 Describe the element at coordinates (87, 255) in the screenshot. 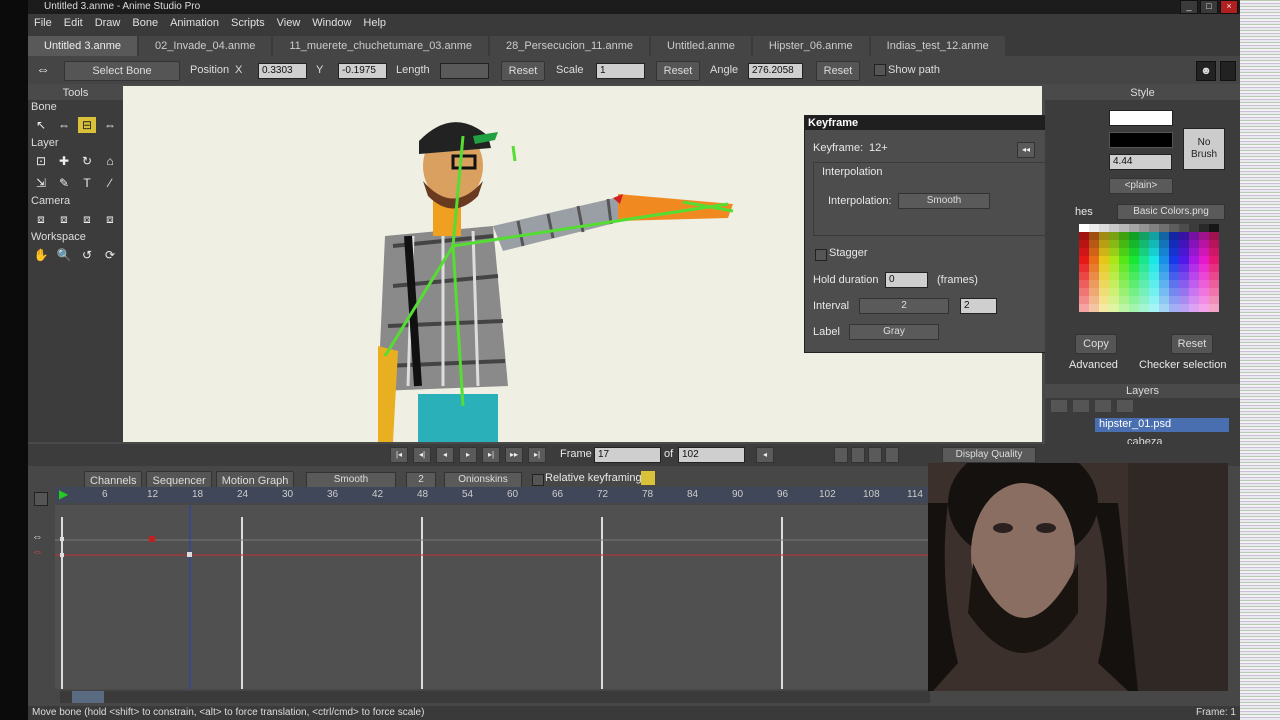

I see `rotate-workspace-icon: ↺` at that location.